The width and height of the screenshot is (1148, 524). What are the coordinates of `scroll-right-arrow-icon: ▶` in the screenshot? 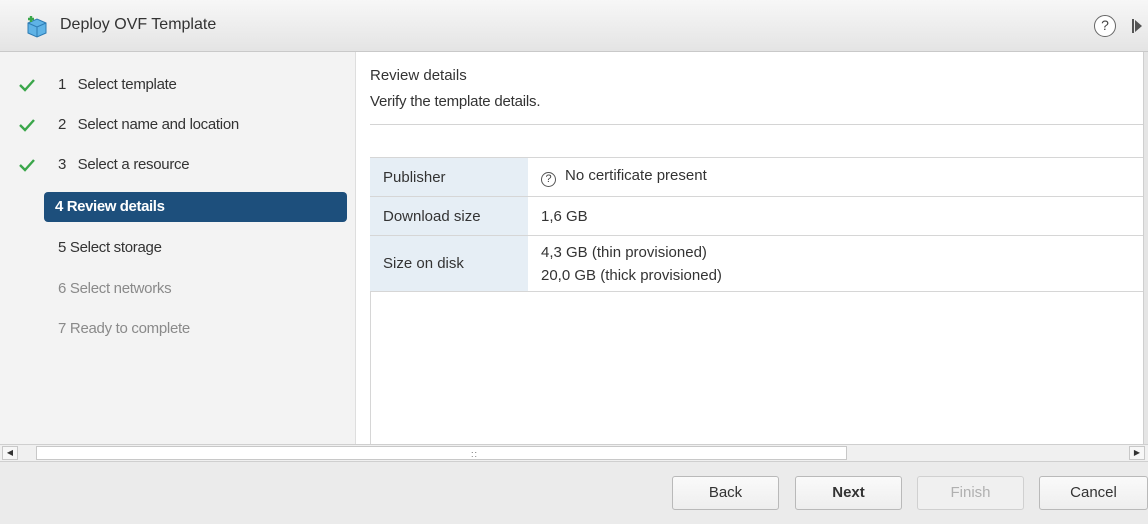 It's located at (1137, 453).